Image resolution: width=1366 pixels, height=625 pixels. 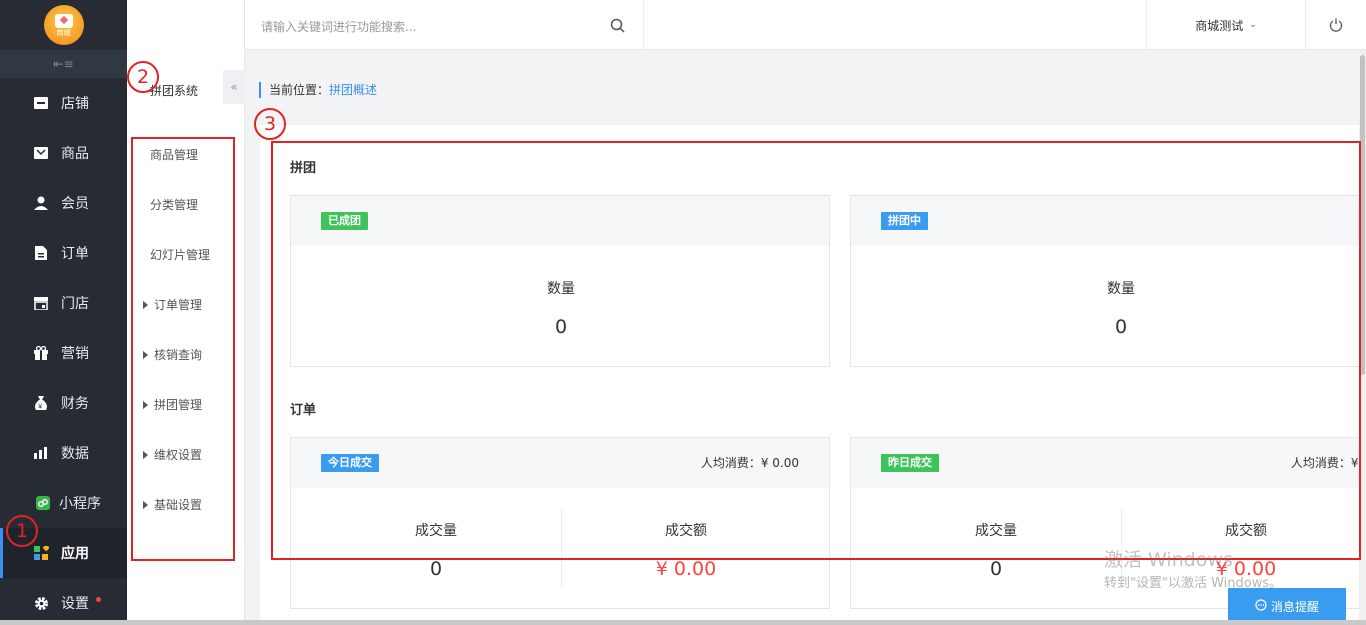 What do you see at coordinates (746, 25) in the screenshot?
I see `top-header: 请输入关键词进行功能搜索... 商城测试 ⌄` at bounding box center [746, 25].